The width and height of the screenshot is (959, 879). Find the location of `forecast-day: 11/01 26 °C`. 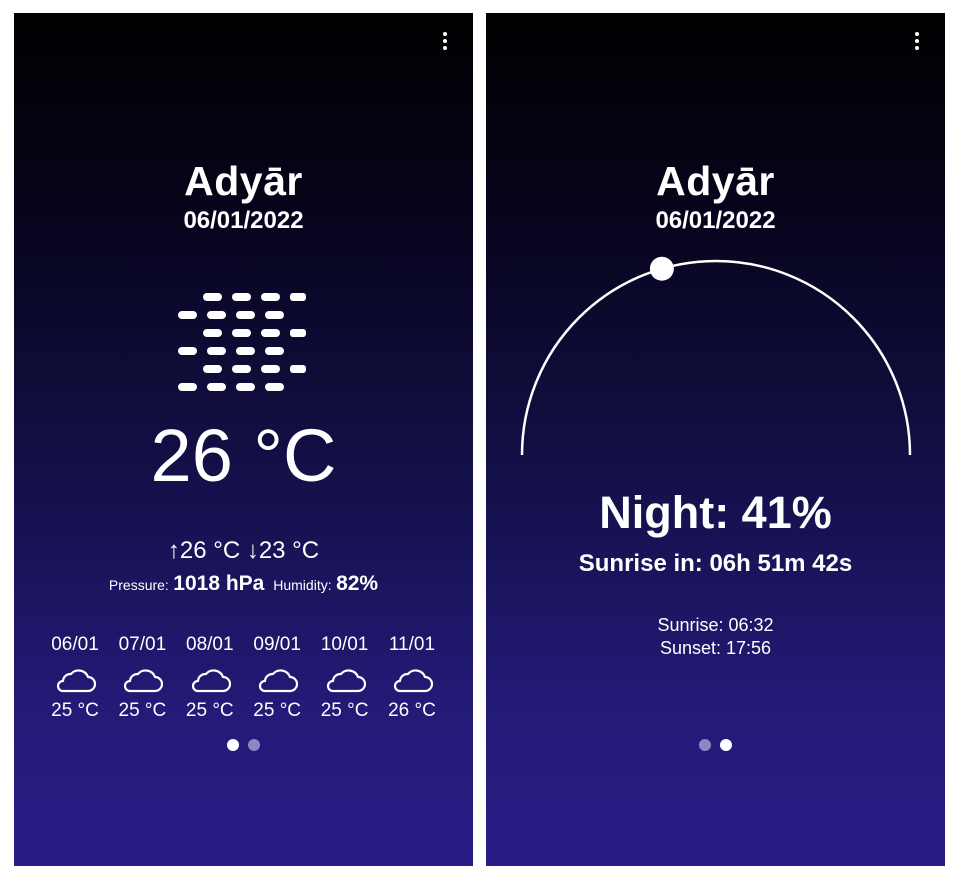

forecast-day: 11/01 26 °C is located at coordinates (412, 678).